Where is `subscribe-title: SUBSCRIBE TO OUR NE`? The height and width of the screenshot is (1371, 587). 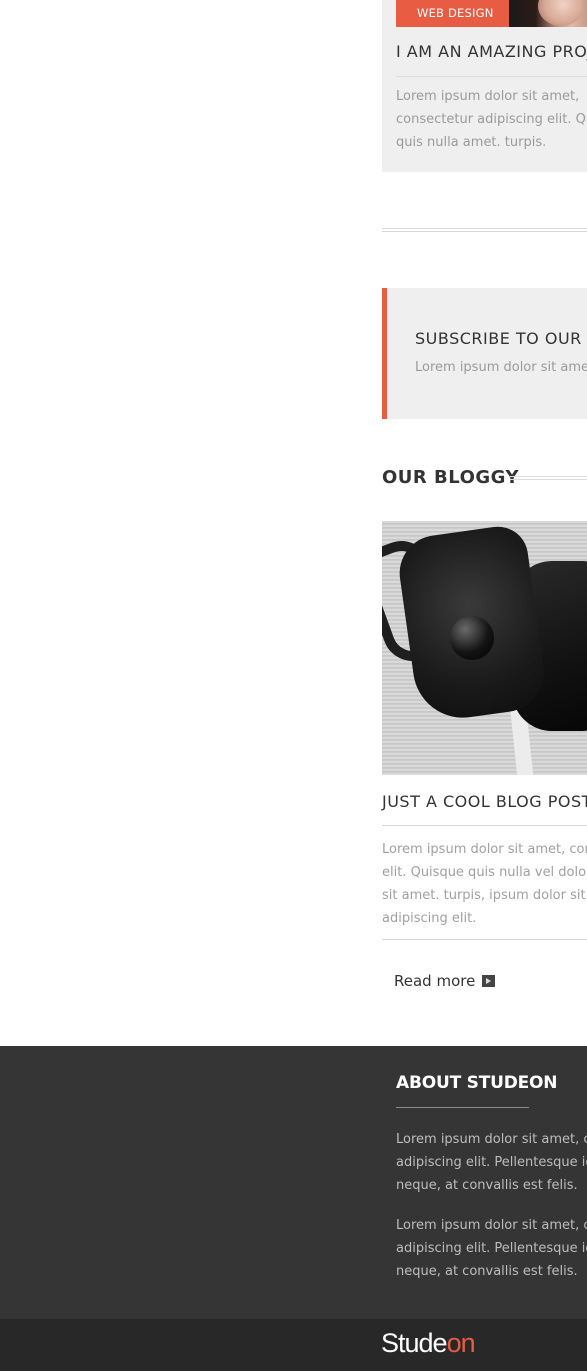
subscribe-title: SUBSCRIBE TO OUR NE is located at coordinates (501, 338).